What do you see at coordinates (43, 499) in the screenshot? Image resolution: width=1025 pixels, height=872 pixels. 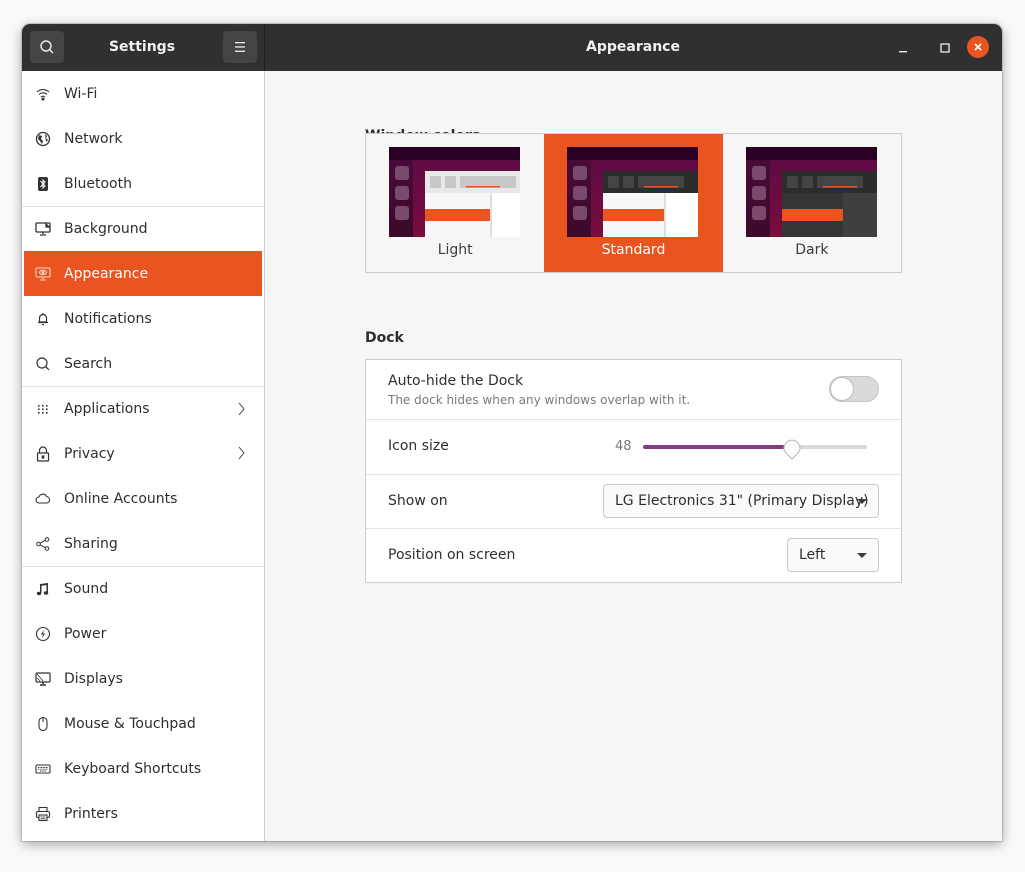 I see `cloud-icon` at bounding box center [43, 499].